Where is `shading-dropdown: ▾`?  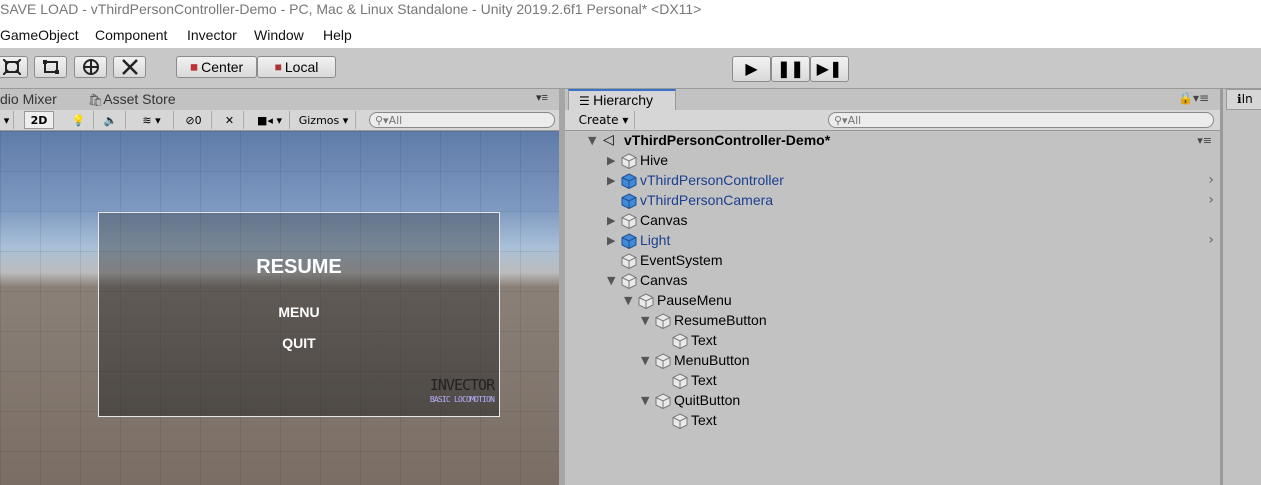 shading-dropdown: ▾ is located at coordinates (7, 120).